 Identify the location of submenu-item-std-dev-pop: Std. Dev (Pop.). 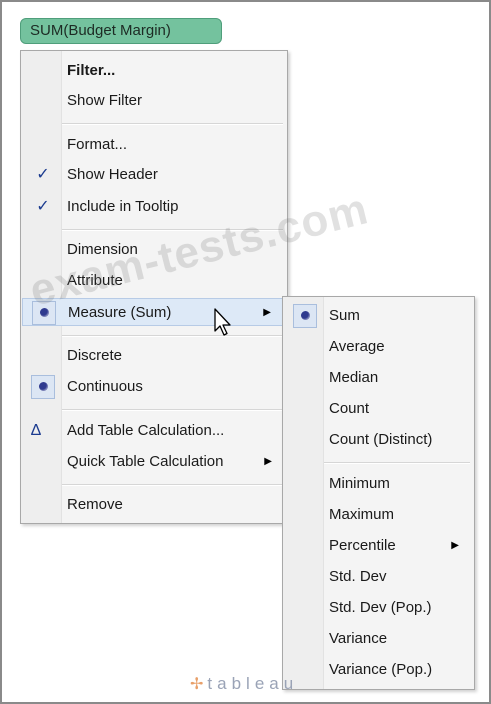
(378, 608).